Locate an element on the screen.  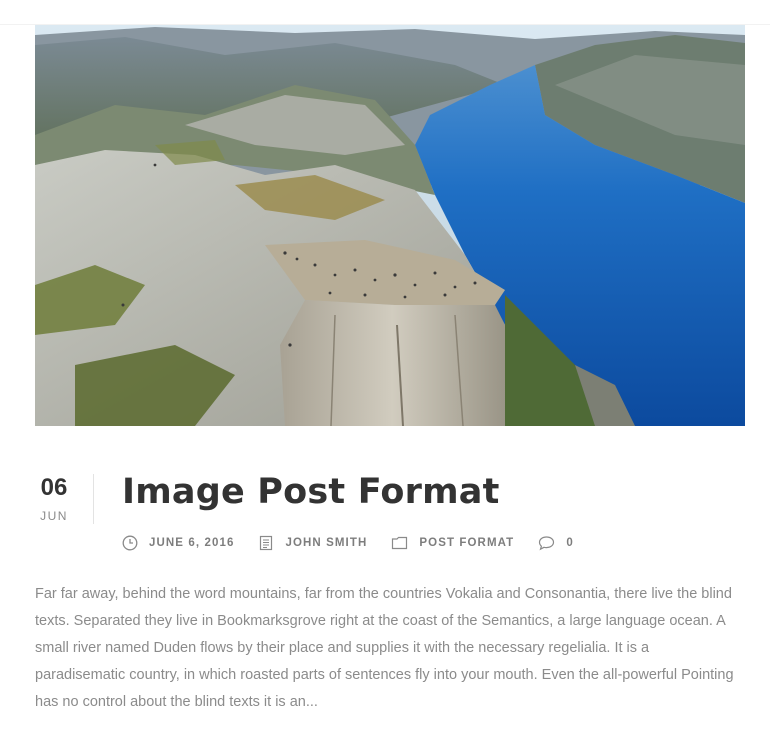
meta-author: JOHN SMITH is located at coordinates (312, 543).